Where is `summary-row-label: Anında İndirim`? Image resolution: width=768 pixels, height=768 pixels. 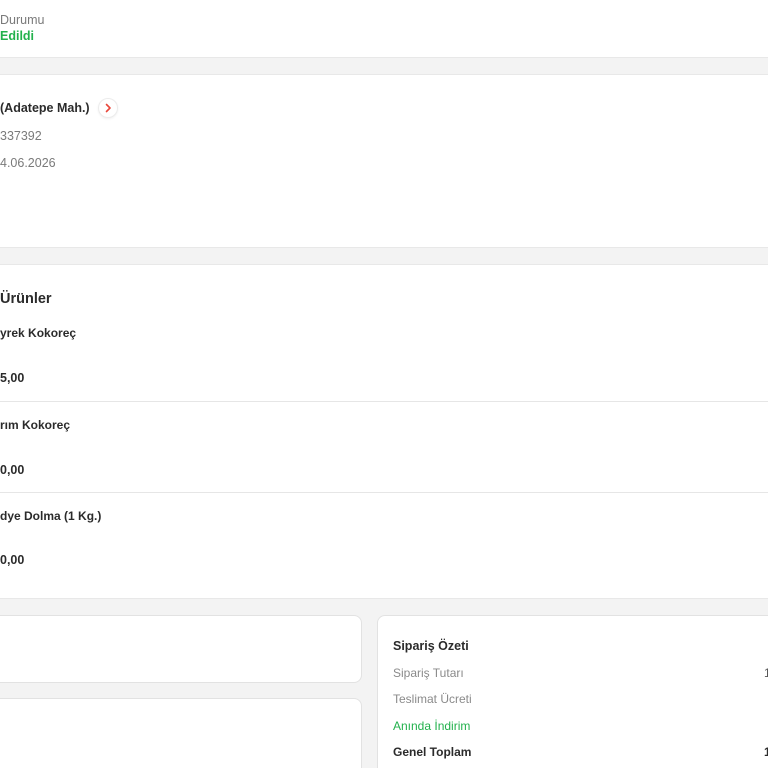
summary-row-label: Anında İndirim is located at coordinates (432, 726).